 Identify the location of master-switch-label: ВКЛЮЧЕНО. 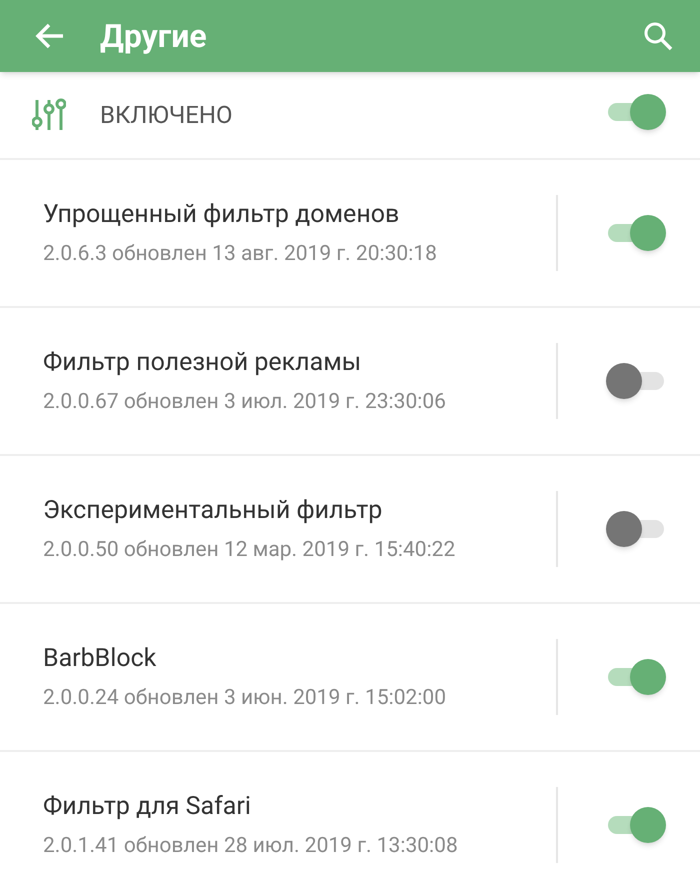
(166, 115).